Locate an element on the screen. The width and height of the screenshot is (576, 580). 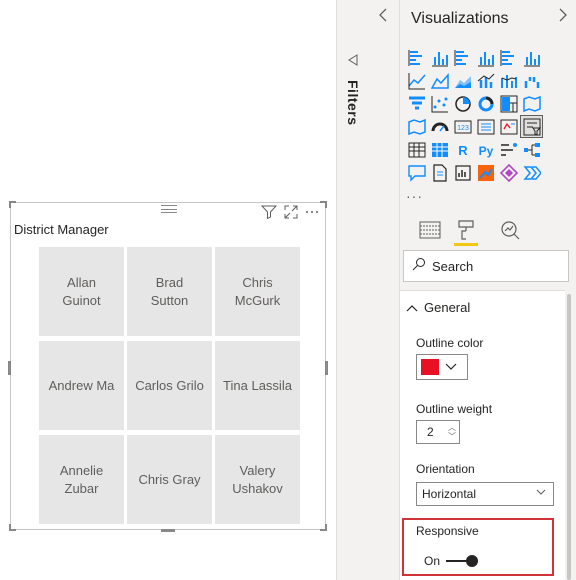
resize-handle-right is located at coordinates (326, 368).